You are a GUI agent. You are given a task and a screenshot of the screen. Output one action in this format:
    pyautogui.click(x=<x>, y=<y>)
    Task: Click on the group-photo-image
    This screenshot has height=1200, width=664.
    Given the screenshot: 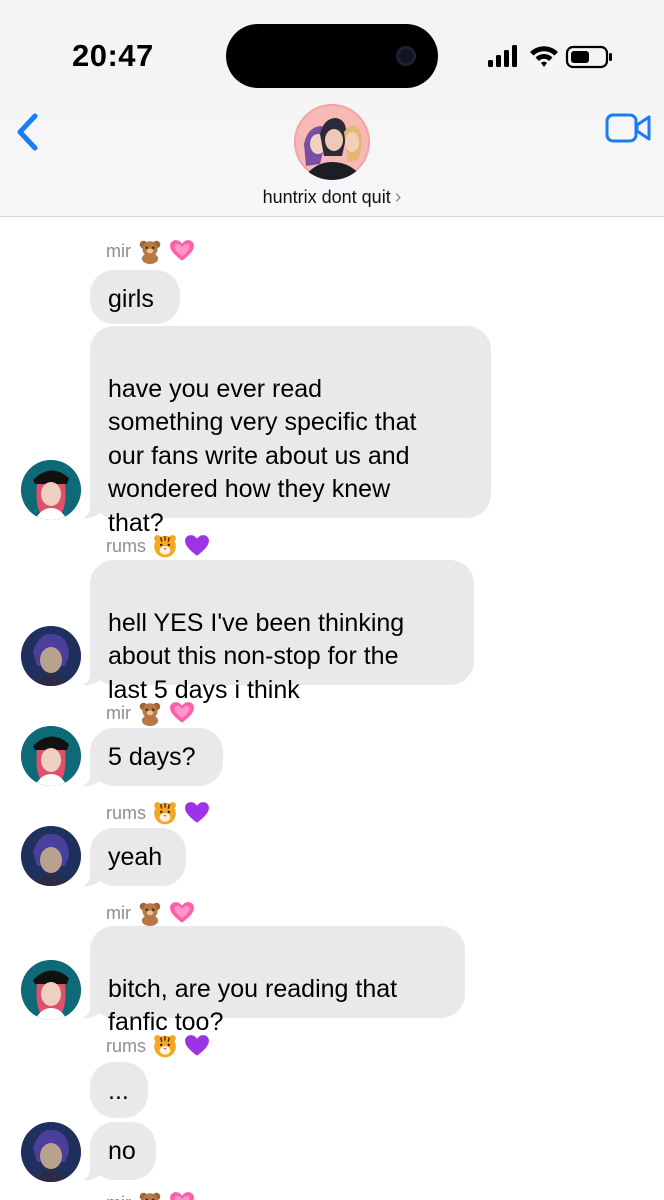 What is the action you would take?
    pyautogui.click(x=332, y=142)
    